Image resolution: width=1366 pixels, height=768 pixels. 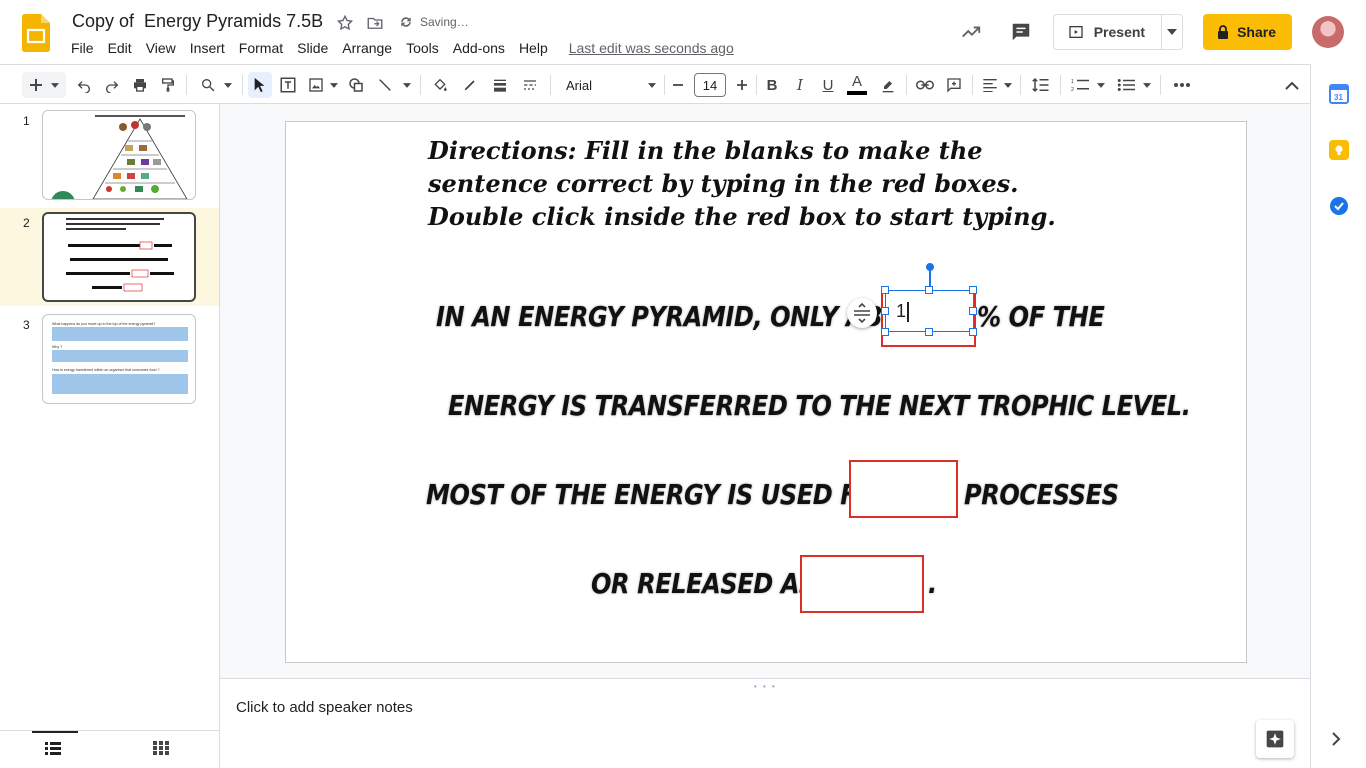 I want to click on keep-icon, so click(x=1339, y=150).